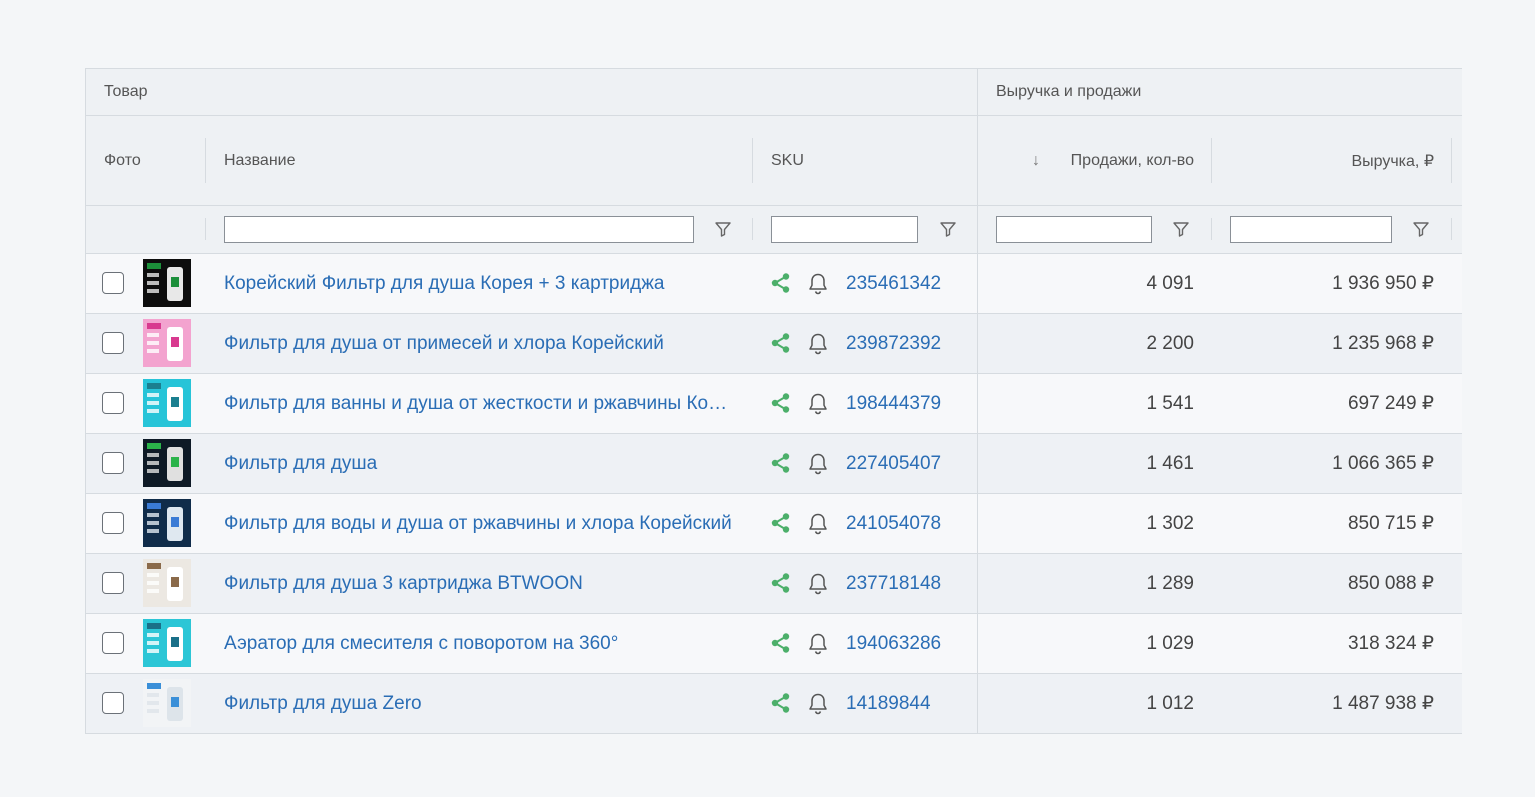 The image size is (1535, 797). What do you see at coordinates (1170, 463) in the screenshot?
I see `sales-qty-value: 1 461` at bounding box center [1170, 463].